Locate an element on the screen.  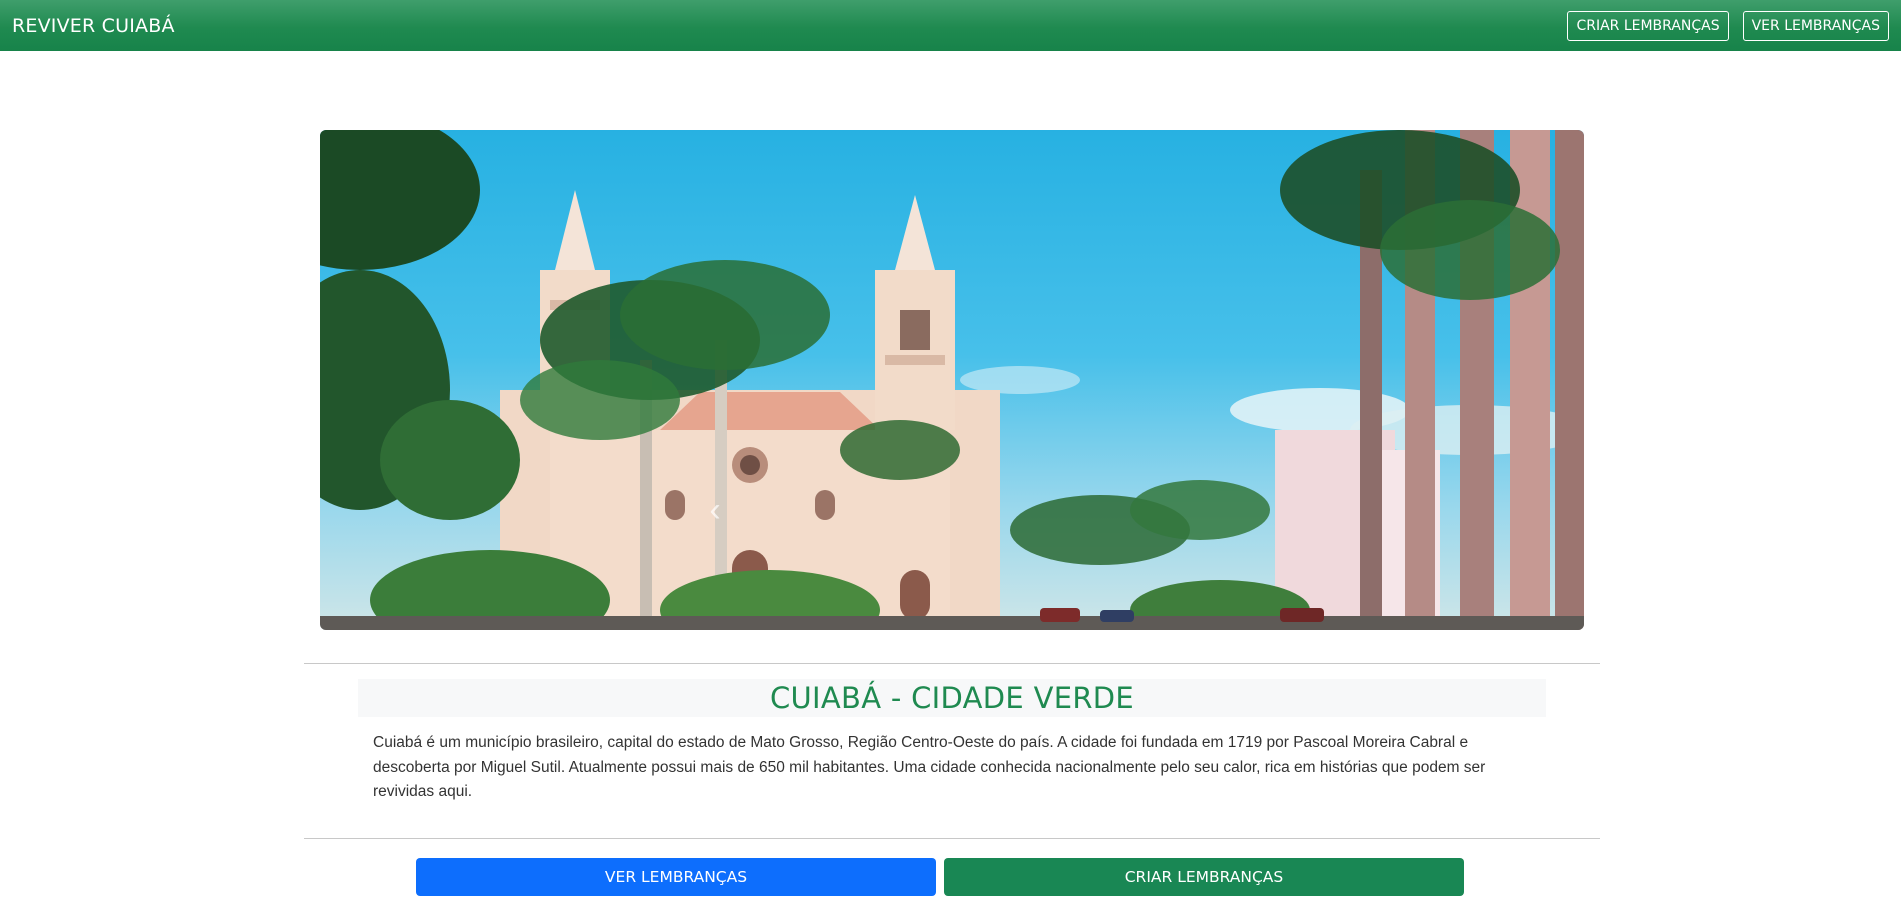
page-title: CUIABÁ - CIDADE VERDE is located at coordinates (952, 698).